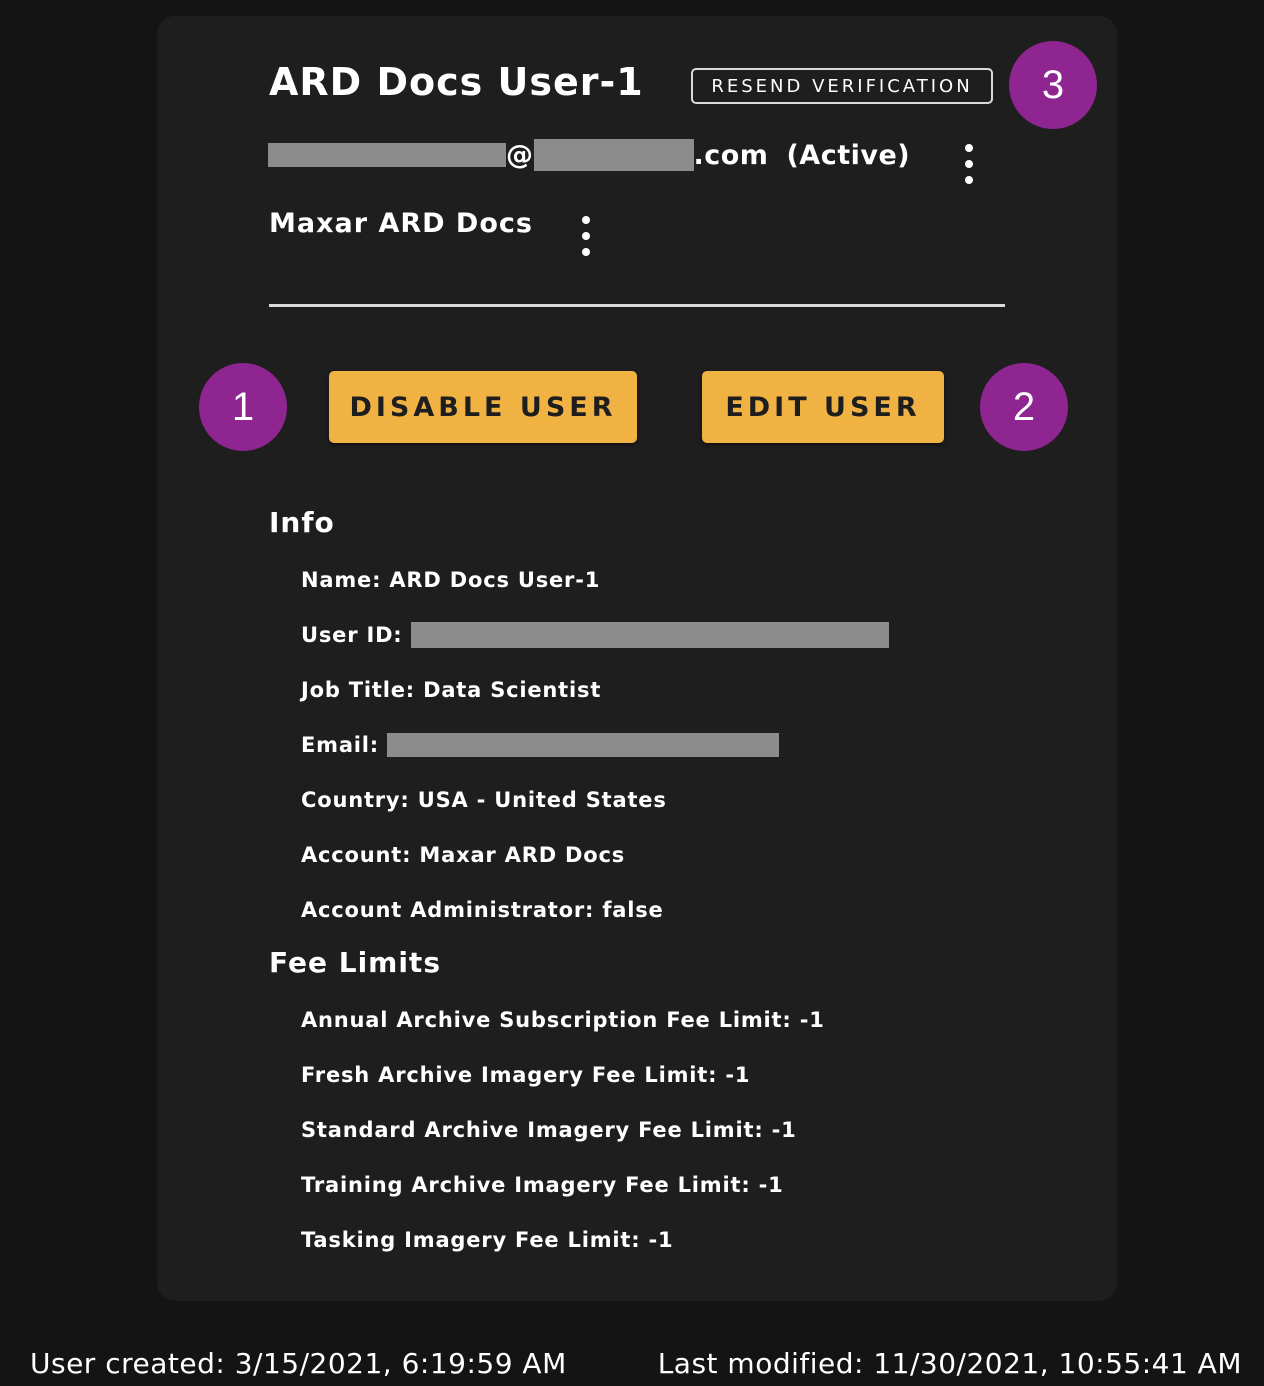 The height and width of the screenshot is (1386, 1264). What do you see at coordinates (1024, 407) in the screenshot?
I see `callout-badge-2: 2` at bounding box center [1024, 407].